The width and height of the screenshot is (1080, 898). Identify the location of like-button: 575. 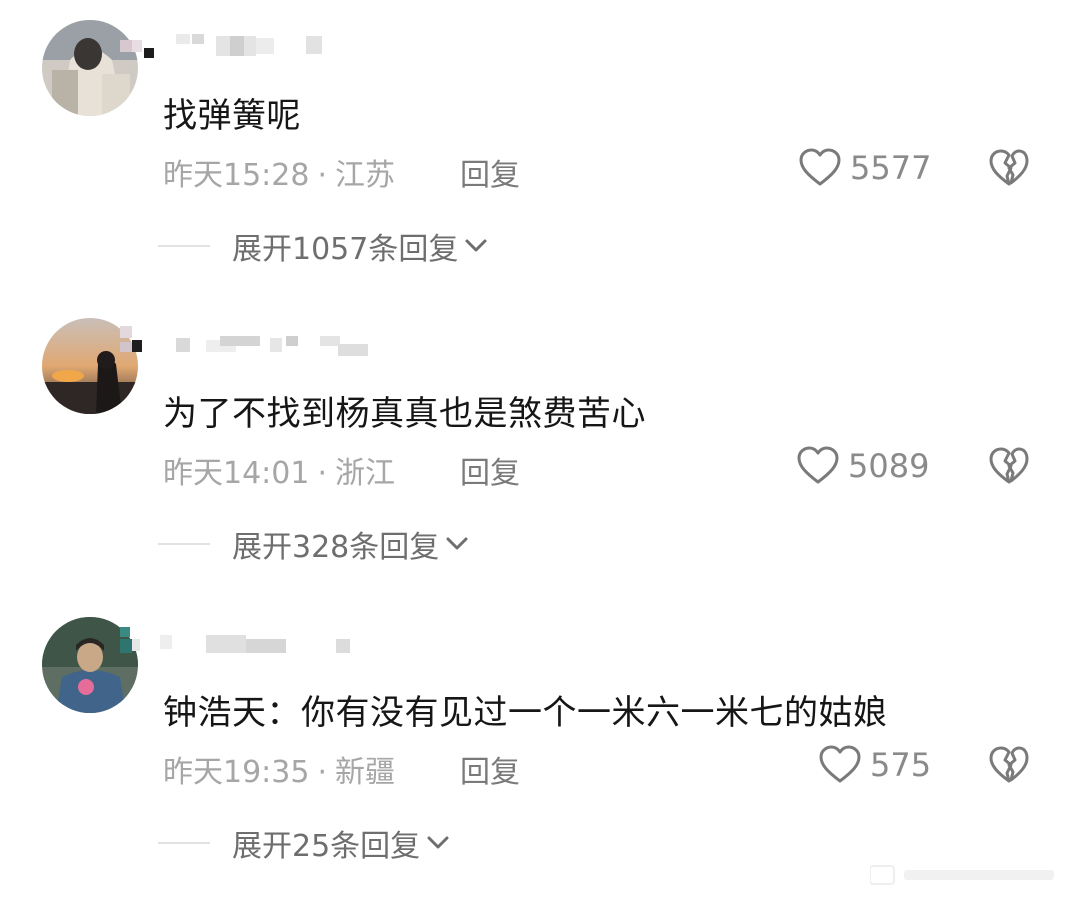
(874, 765).